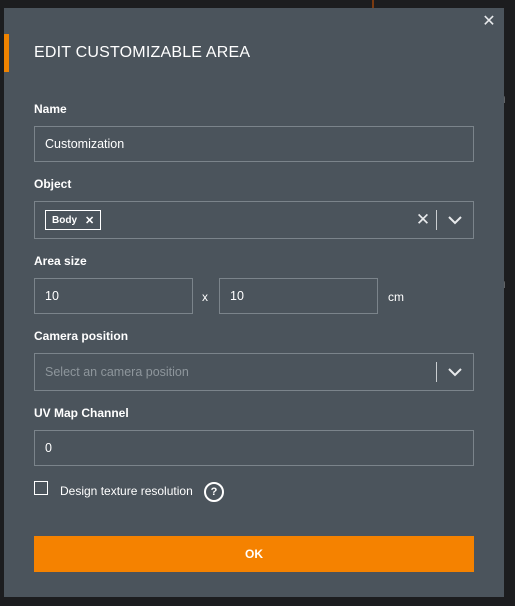  What do you see at coordinates (298, 296) in the screenshot?
I see `area-height-field: 10` at bounding box center [298, 296].